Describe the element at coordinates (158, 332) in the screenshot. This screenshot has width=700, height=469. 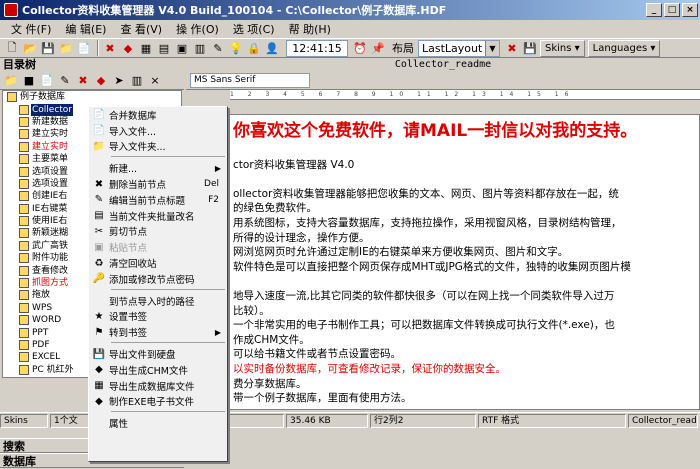
I see `context-menu-item: ⚑ 转到书签 ▶` at that location.